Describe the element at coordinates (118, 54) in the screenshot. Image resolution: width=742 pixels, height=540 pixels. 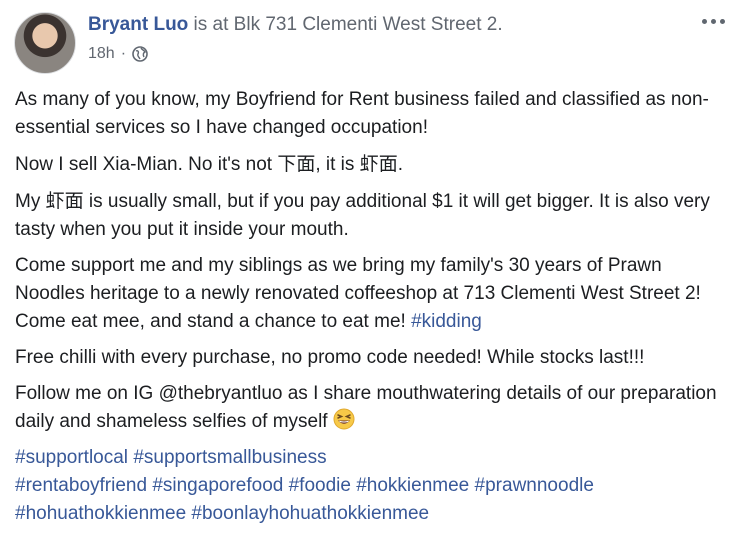
I see `post-meta: 18h ·` at that location.